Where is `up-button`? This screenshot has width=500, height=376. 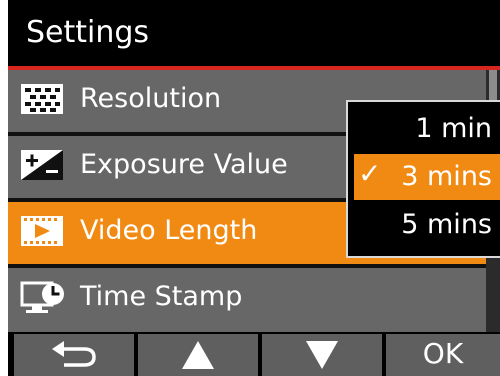 up-button is located at coordinates (198, 355).